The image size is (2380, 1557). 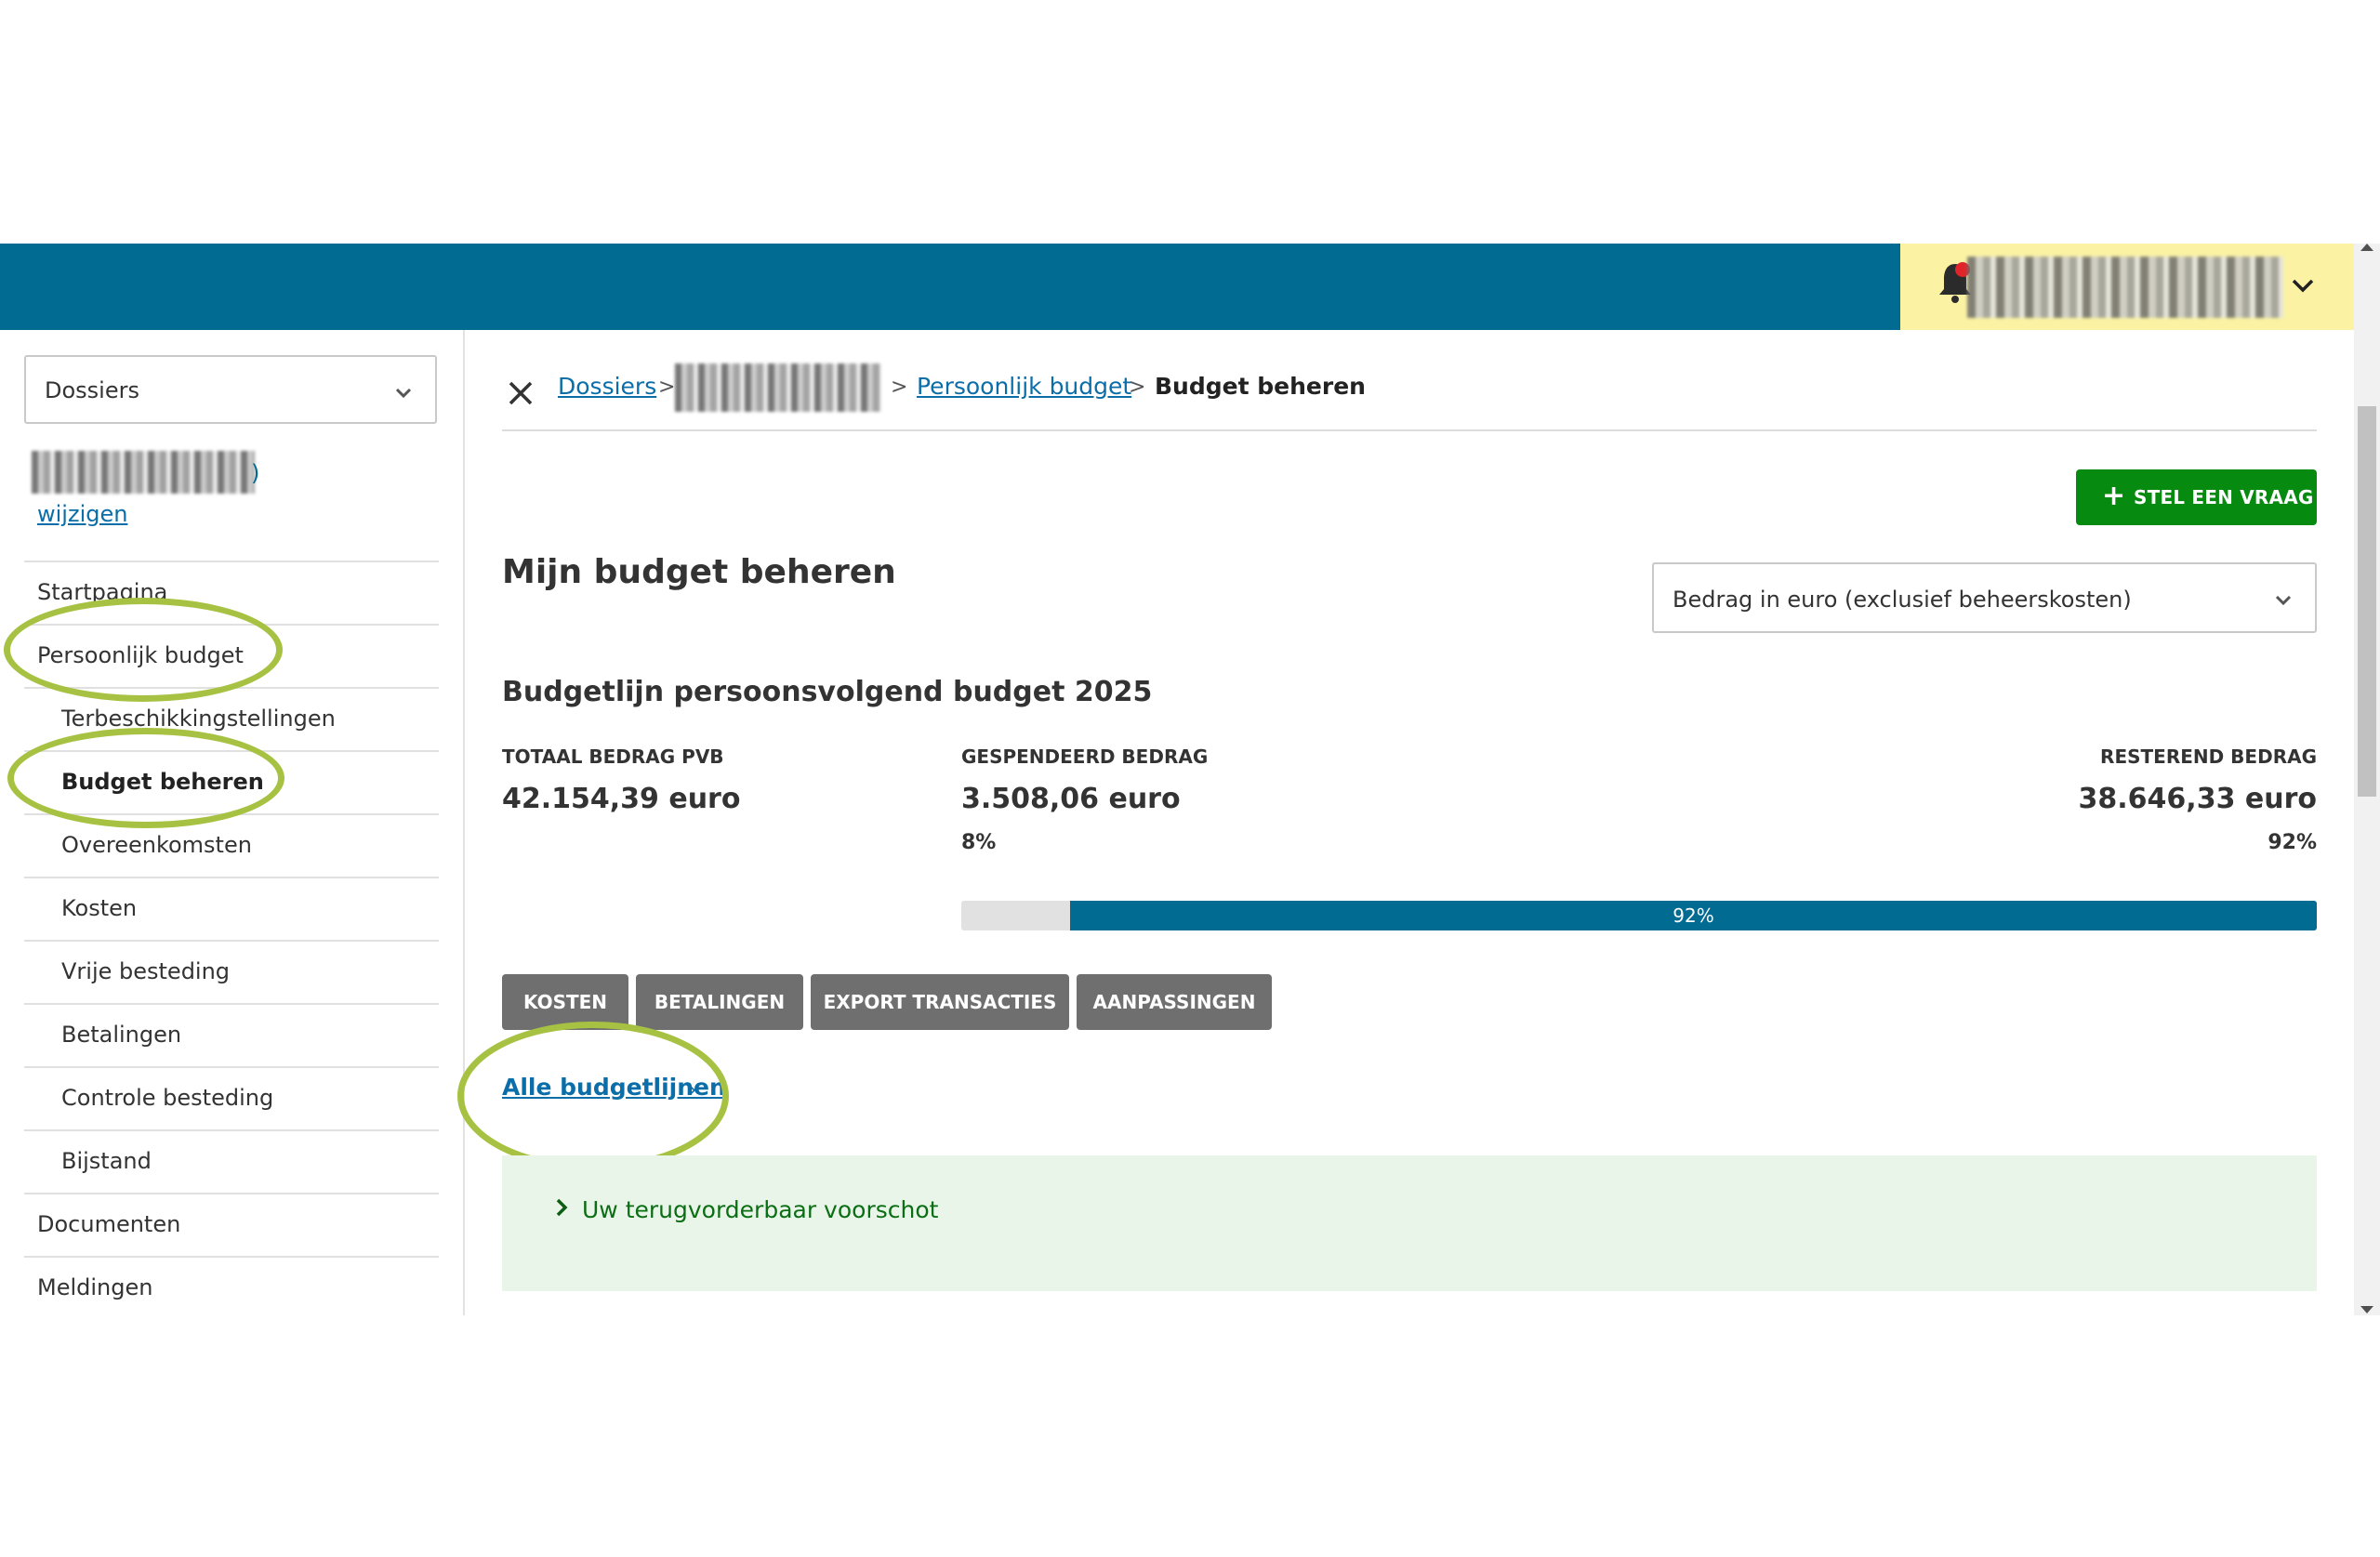 I want to click on client-name-redacted, so click(x=143, y=473).